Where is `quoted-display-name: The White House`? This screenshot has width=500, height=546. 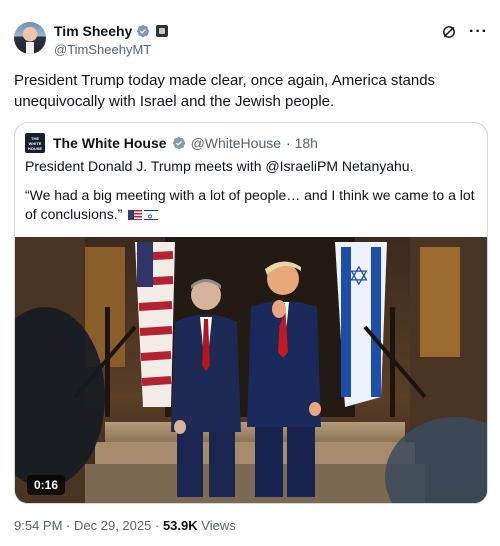
quoted-display-name: The White House is located at coordinates (110, 143).